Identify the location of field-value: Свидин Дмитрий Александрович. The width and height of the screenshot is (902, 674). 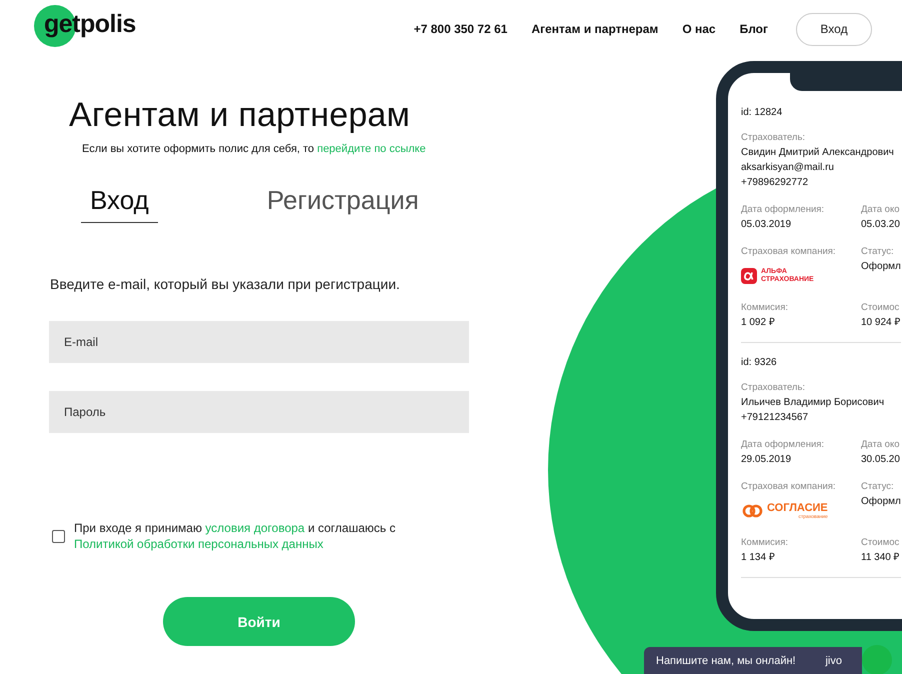
(818, 153).